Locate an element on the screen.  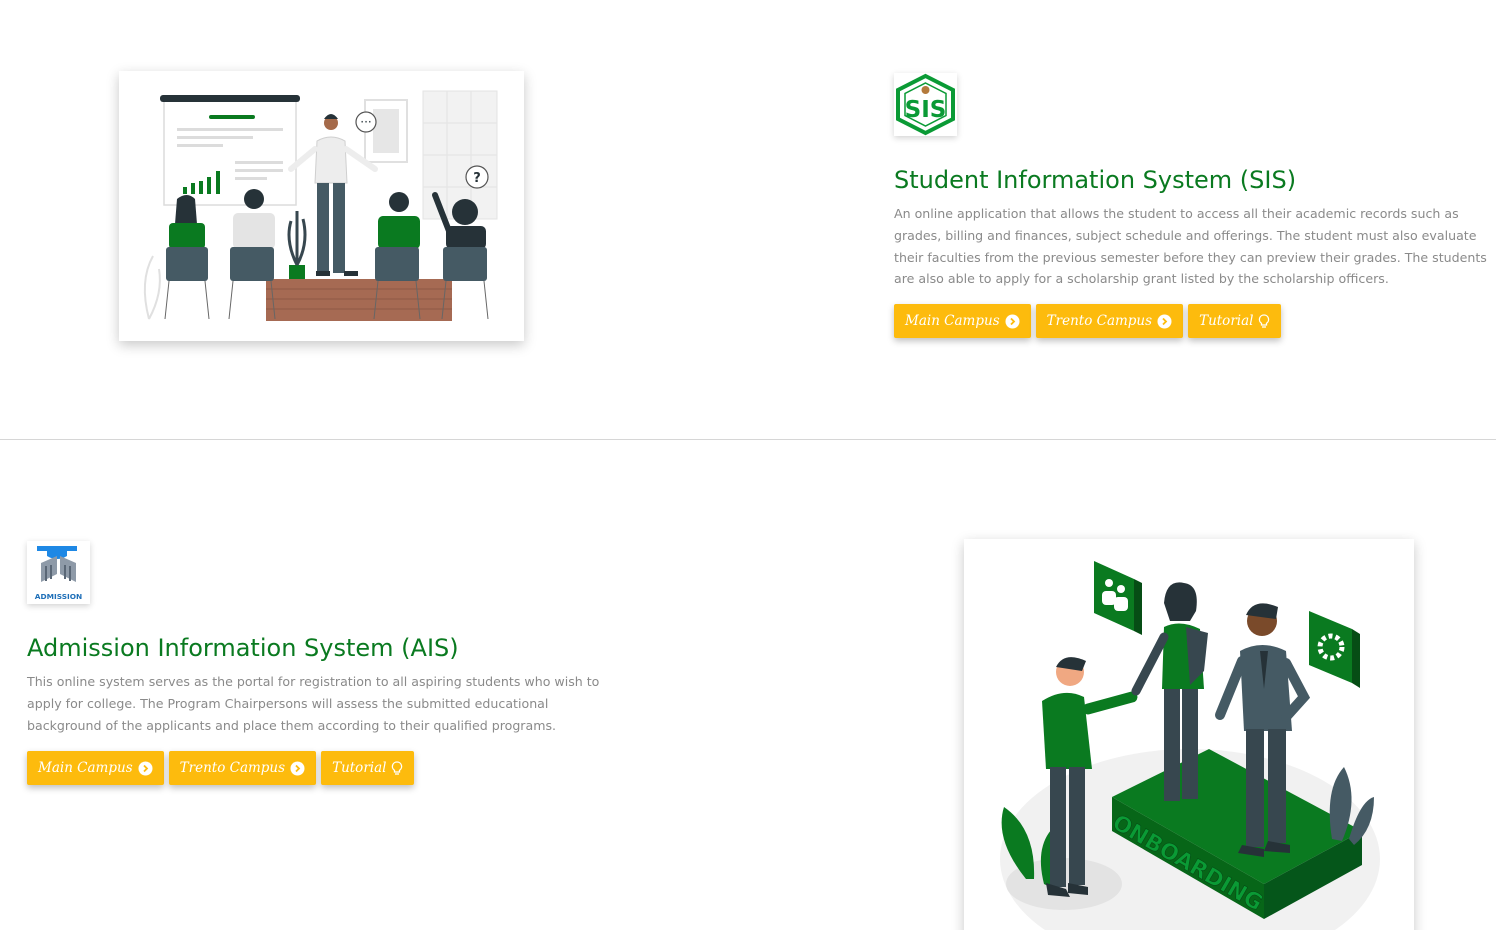
sis-logo: SIS is located at coordinates (925, 104).